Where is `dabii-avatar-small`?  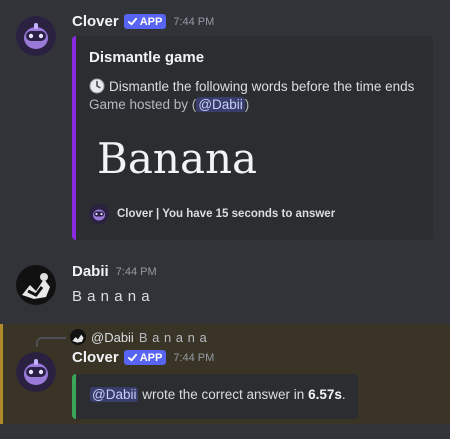
dabii-avatar-small is located at coordinates (78, 337).